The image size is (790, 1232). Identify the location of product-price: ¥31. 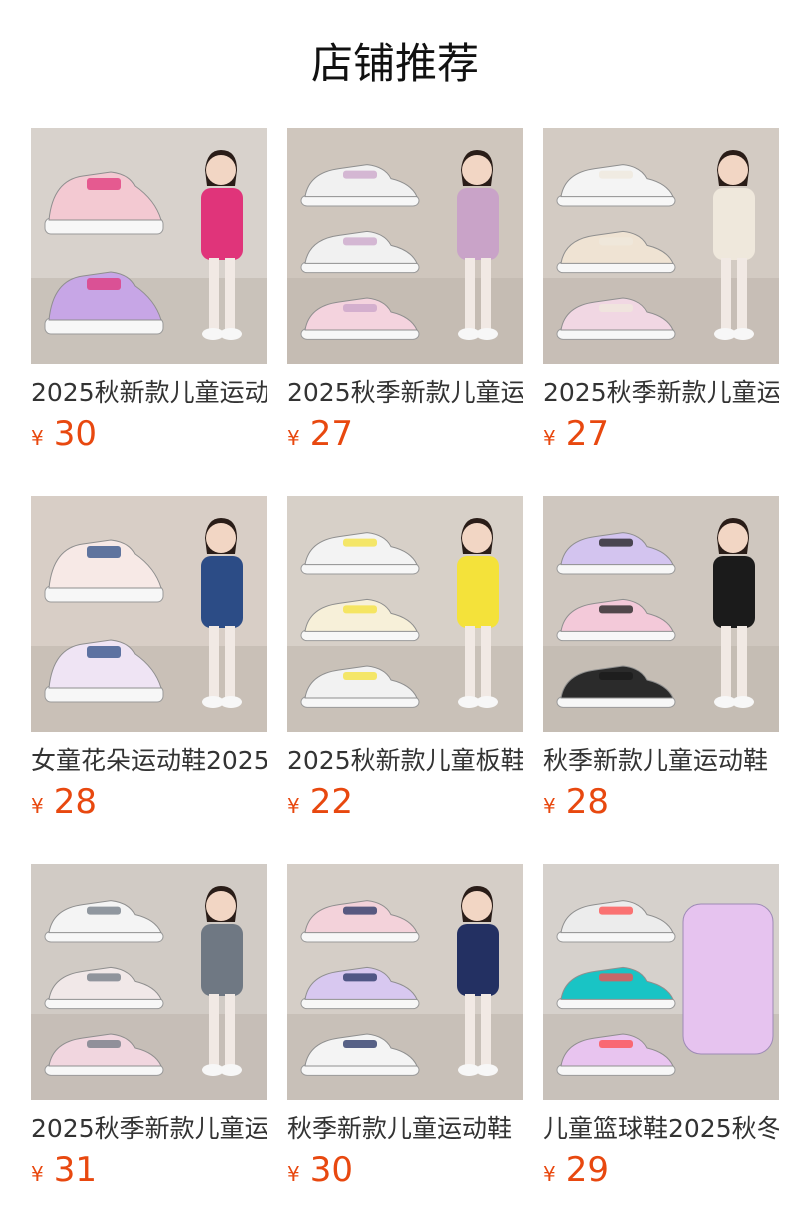
(64, 1172).